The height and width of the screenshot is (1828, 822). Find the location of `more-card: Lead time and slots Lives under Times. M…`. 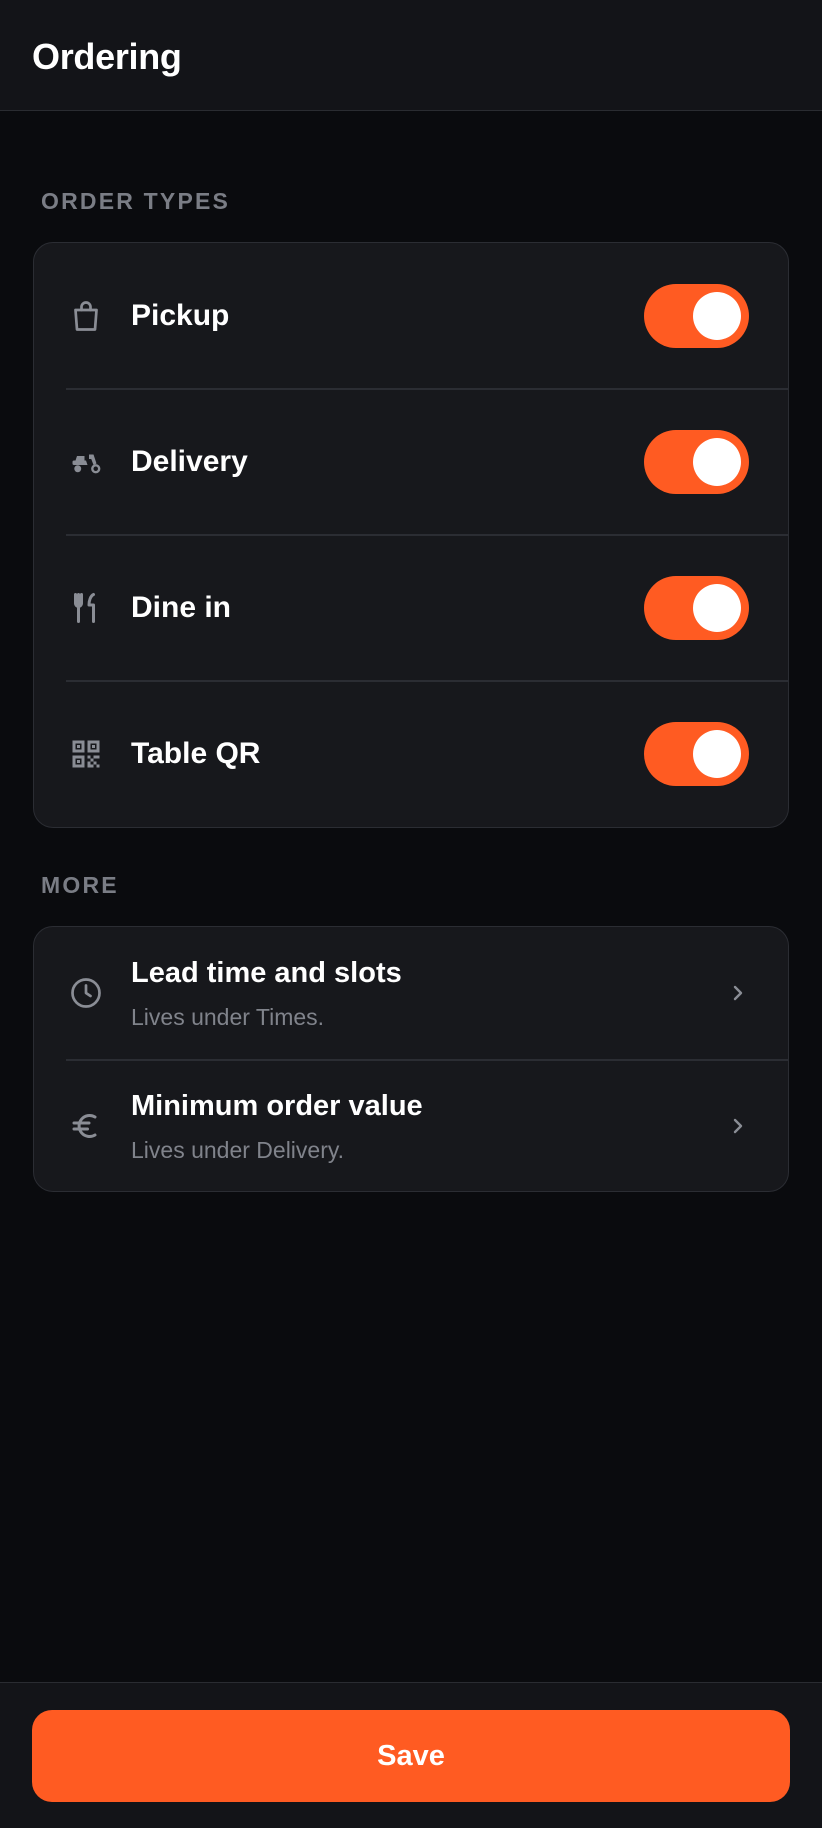

more-card: Lead time and slots Lives under Times. M… is located at coordinates (411, 1059).